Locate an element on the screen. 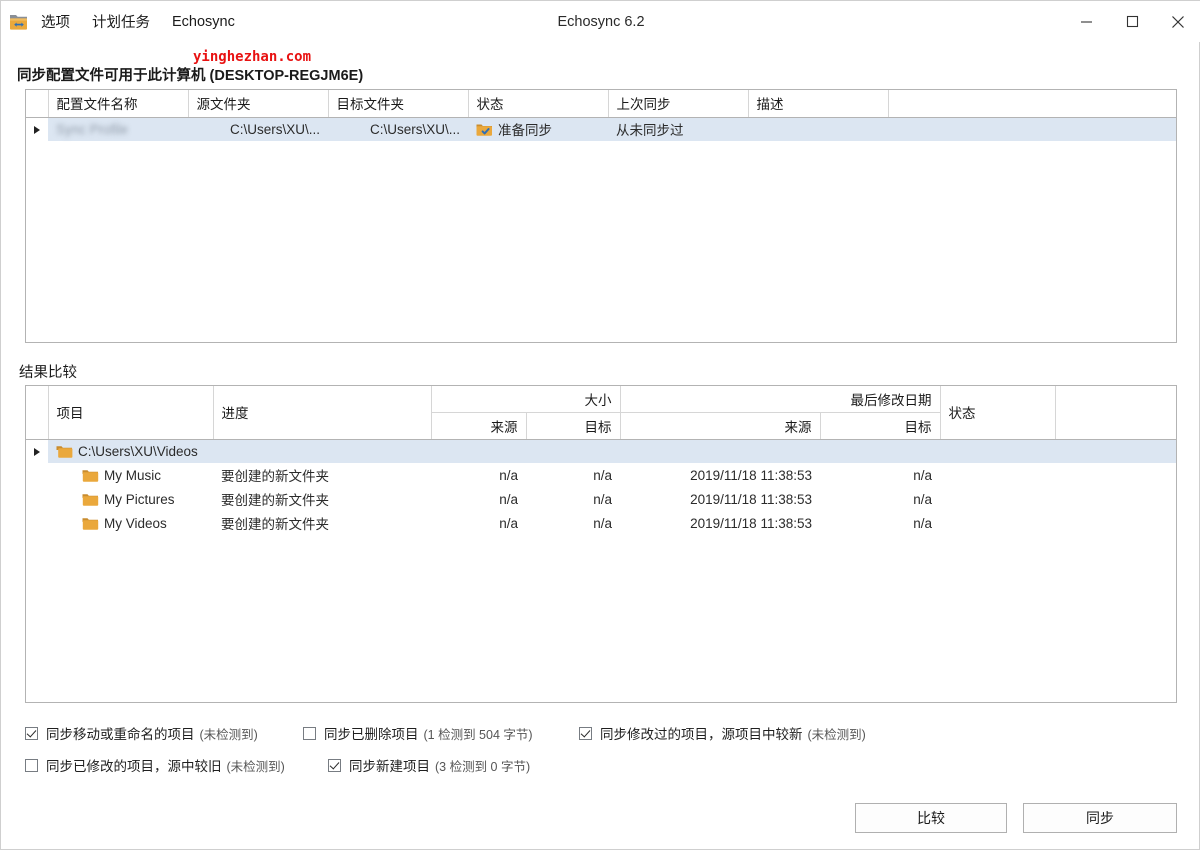  checkbox-sync-deleted is located at coordinates (309, 733).